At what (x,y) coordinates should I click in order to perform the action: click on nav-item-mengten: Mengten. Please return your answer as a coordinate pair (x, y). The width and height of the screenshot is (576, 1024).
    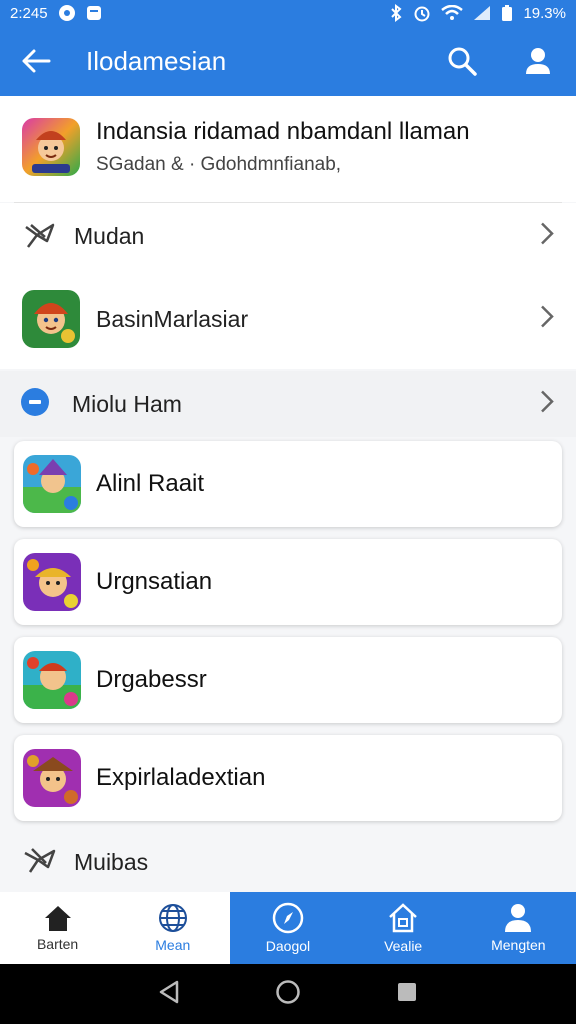
    Looking at the image, I should click on (518, 928).